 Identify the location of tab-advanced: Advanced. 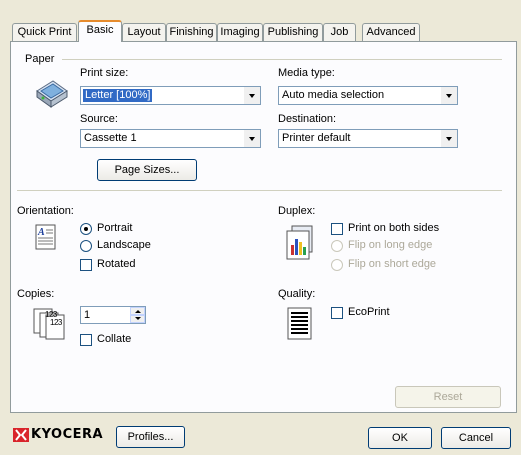
(391, 32).